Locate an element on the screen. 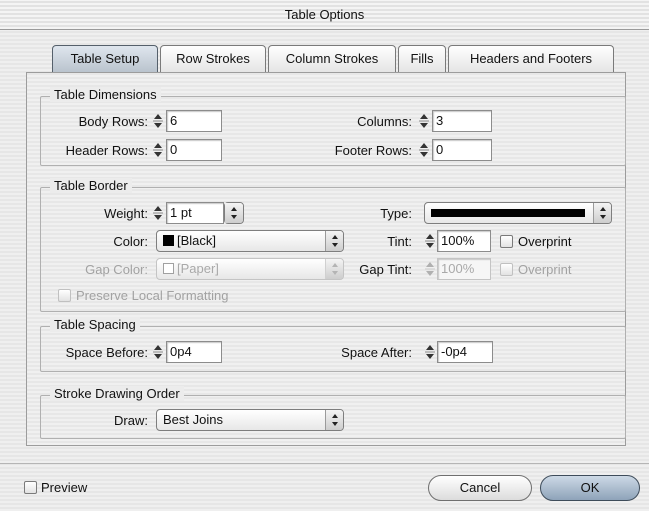 The height and width of the screenshot is (511, 649). tab-table-setup: Table Setup is located at coordinates (105, 59).